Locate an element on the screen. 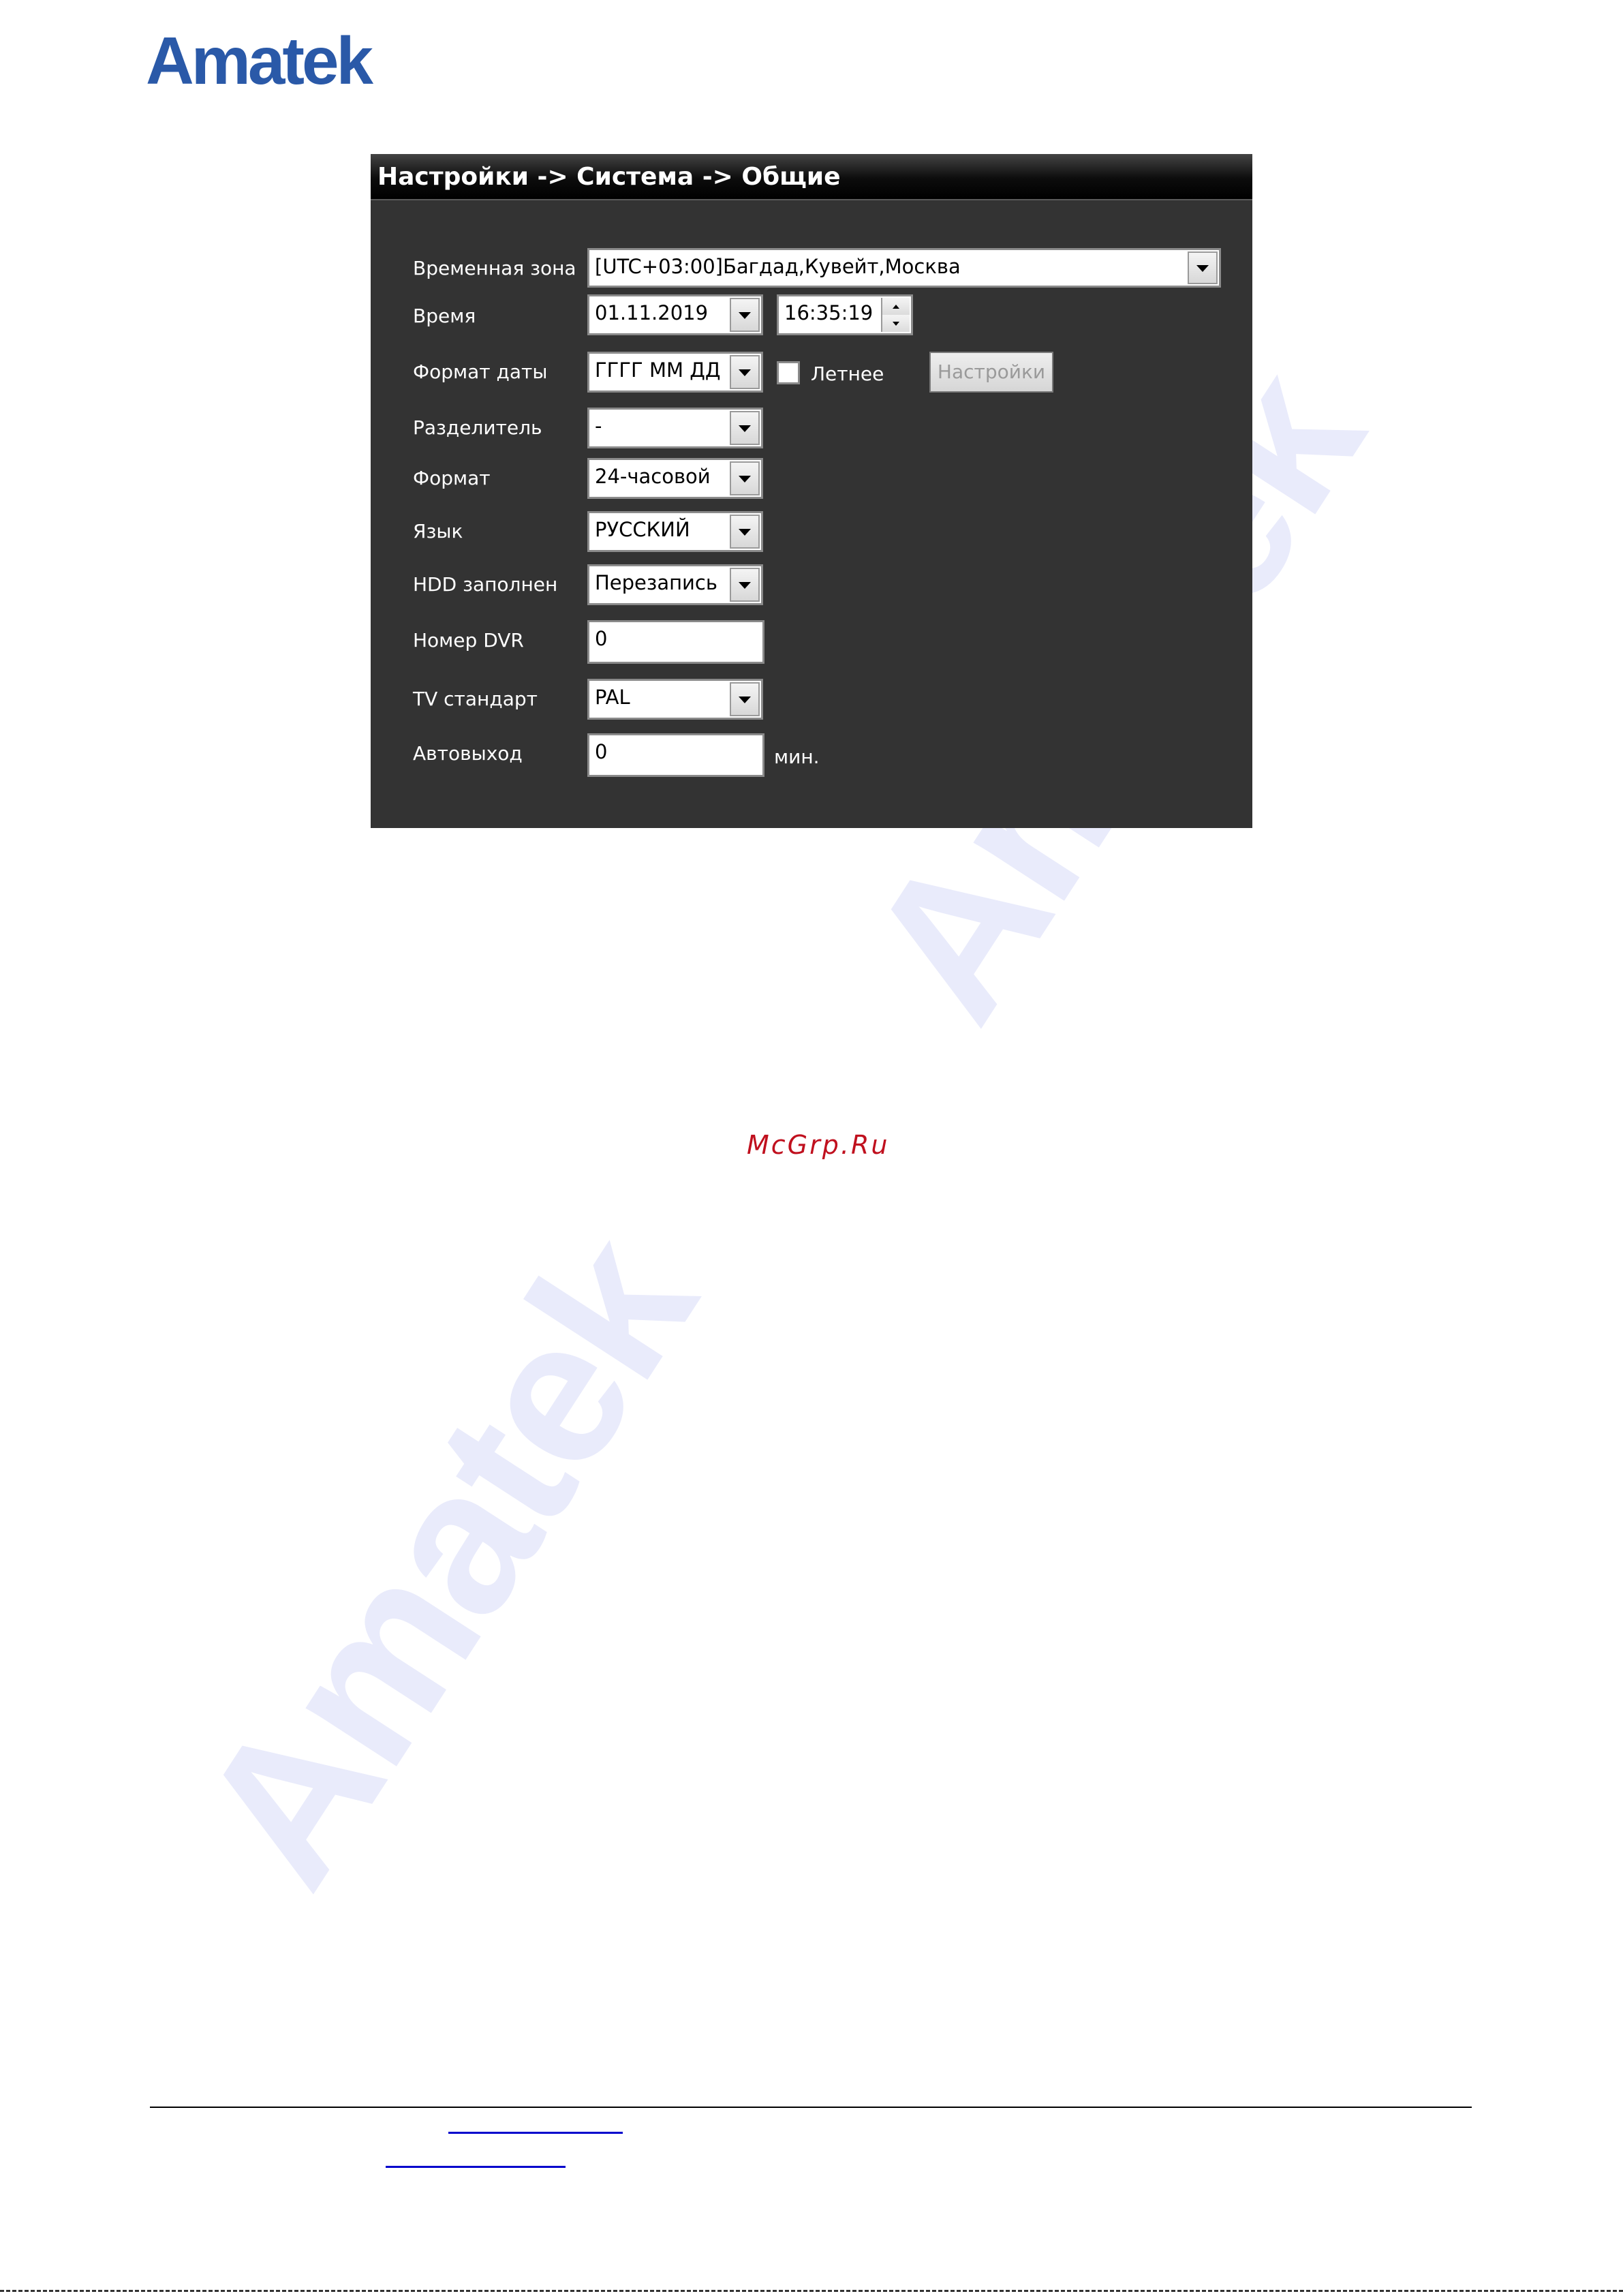  spinner-buttons is located at coordinates (895, 315).